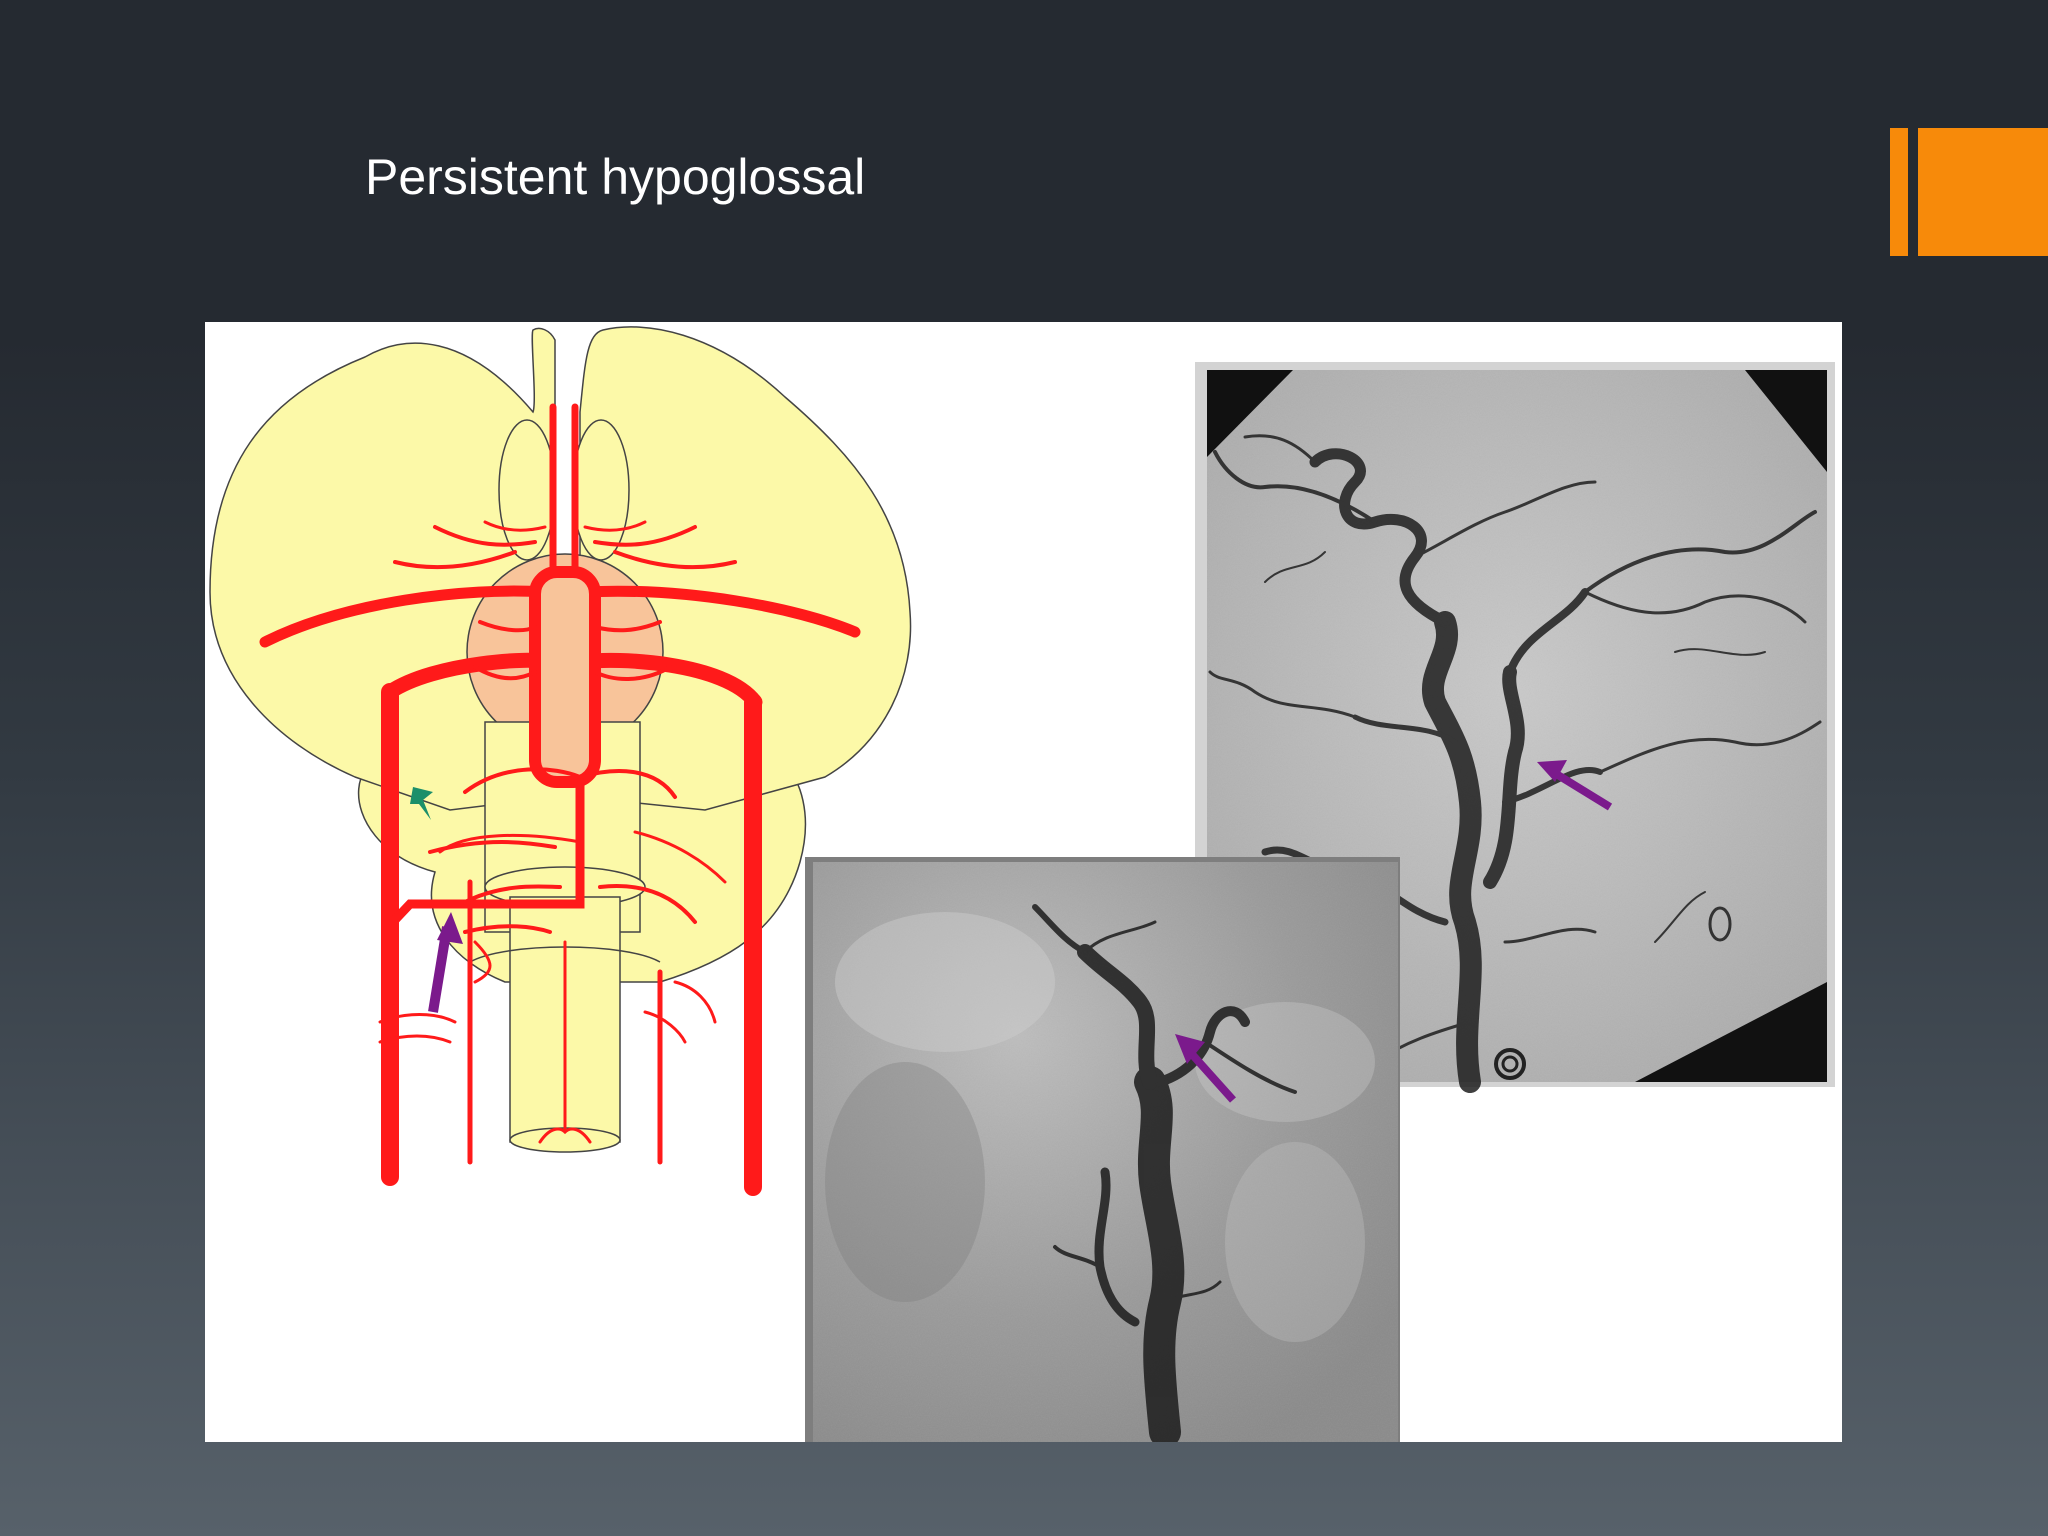 Image resolution: width=2048 pixels, height=1536 pixels. Describe the element at coordinates (1983, 192) in the screenshot. I see `accent-bar-block` at that location.